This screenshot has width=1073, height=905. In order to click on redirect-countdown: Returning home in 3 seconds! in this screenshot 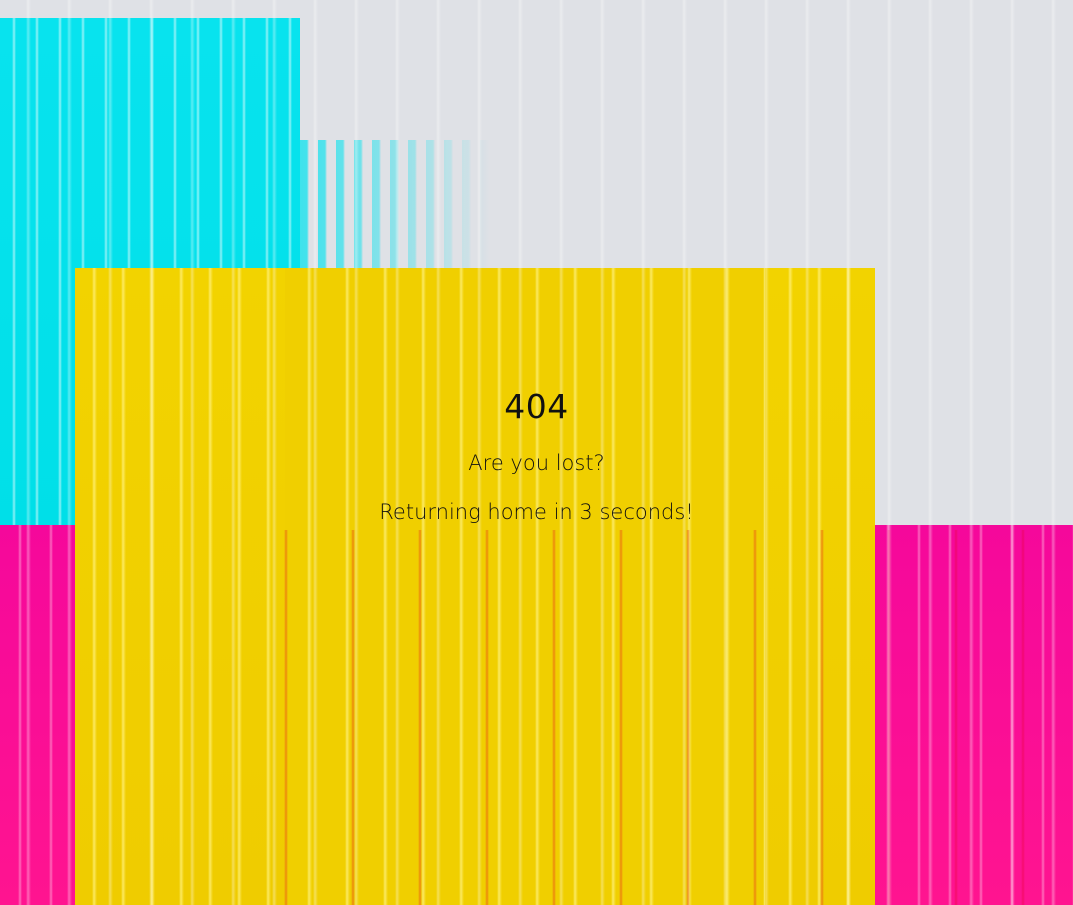, I will do `click(536, 512)`.